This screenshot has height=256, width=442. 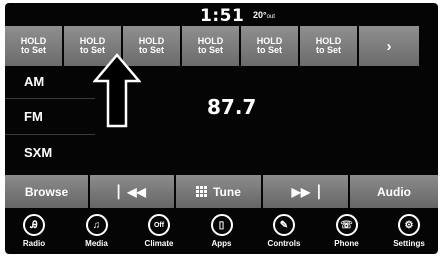 I want to click on source-am: AM, so click(x=34, y=81).